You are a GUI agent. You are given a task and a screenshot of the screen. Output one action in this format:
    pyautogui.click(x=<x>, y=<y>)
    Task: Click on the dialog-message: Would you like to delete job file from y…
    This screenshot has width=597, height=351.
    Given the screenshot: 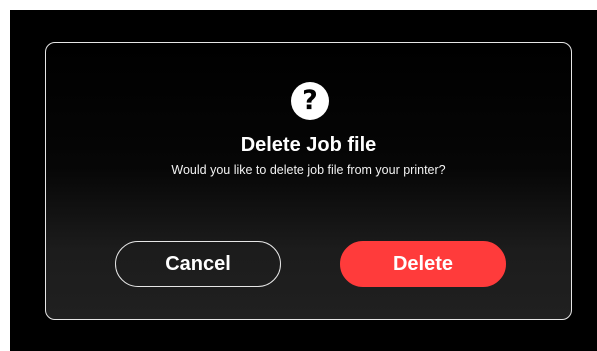 What is the action you would take?
    pyautogui.click(x=308, y=170)
    